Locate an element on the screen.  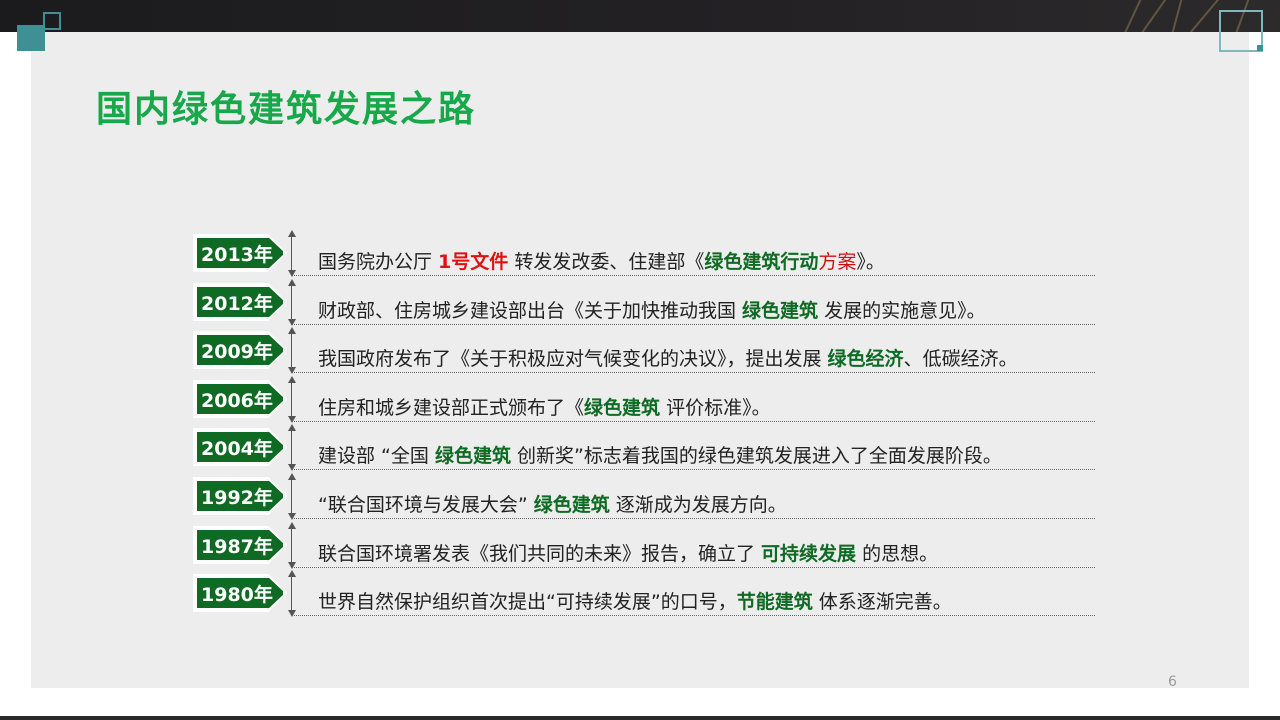
timeline-description: 国务院办公厅 1号文件 转发发改委、住建部《绿色建筑行动方案》。 is located at coordinates (601, 260).